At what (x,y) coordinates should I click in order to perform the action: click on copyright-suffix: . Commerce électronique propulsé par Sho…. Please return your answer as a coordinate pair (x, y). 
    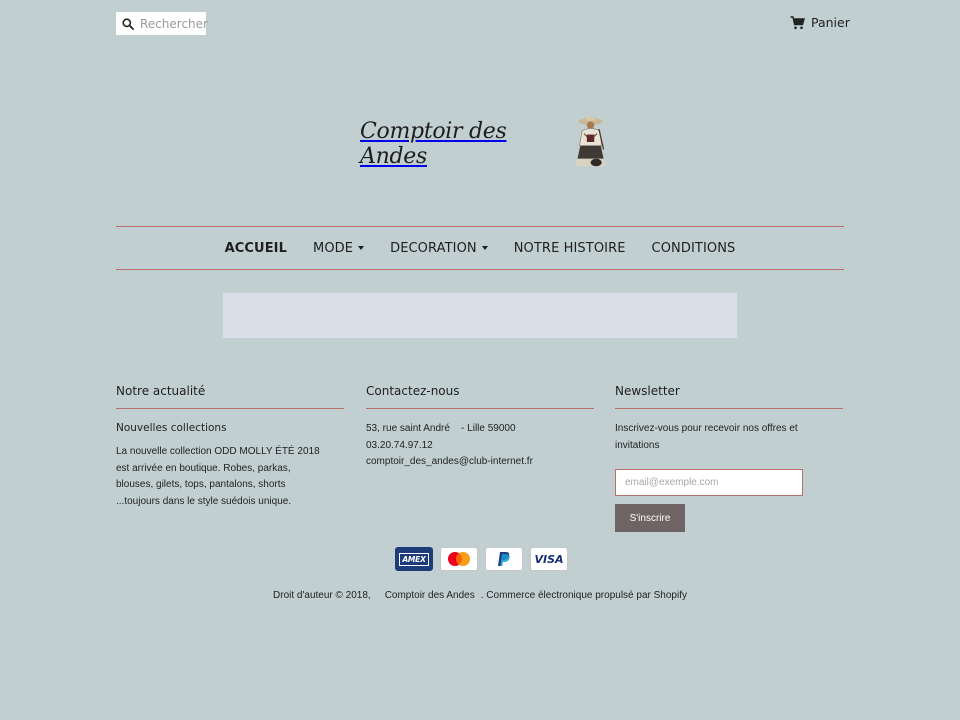
    Looking at the image, I should click on (583, 595).